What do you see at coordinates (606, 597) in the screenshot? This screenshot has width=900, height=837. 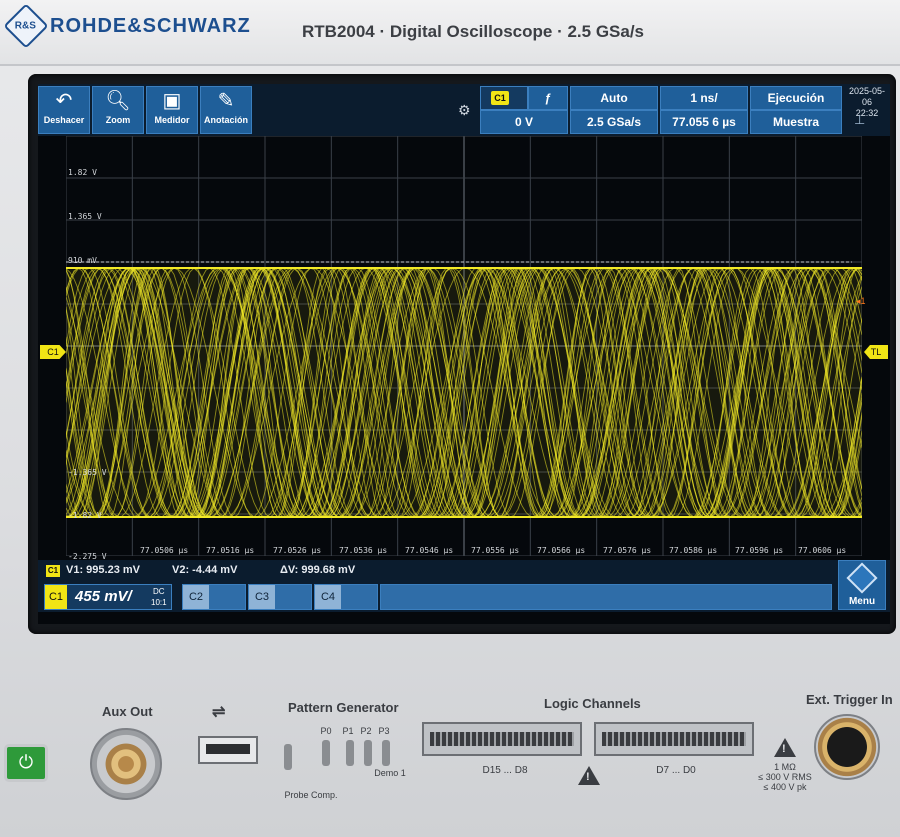 I see `channel-bar-filler` at bounding box center [606, 597].